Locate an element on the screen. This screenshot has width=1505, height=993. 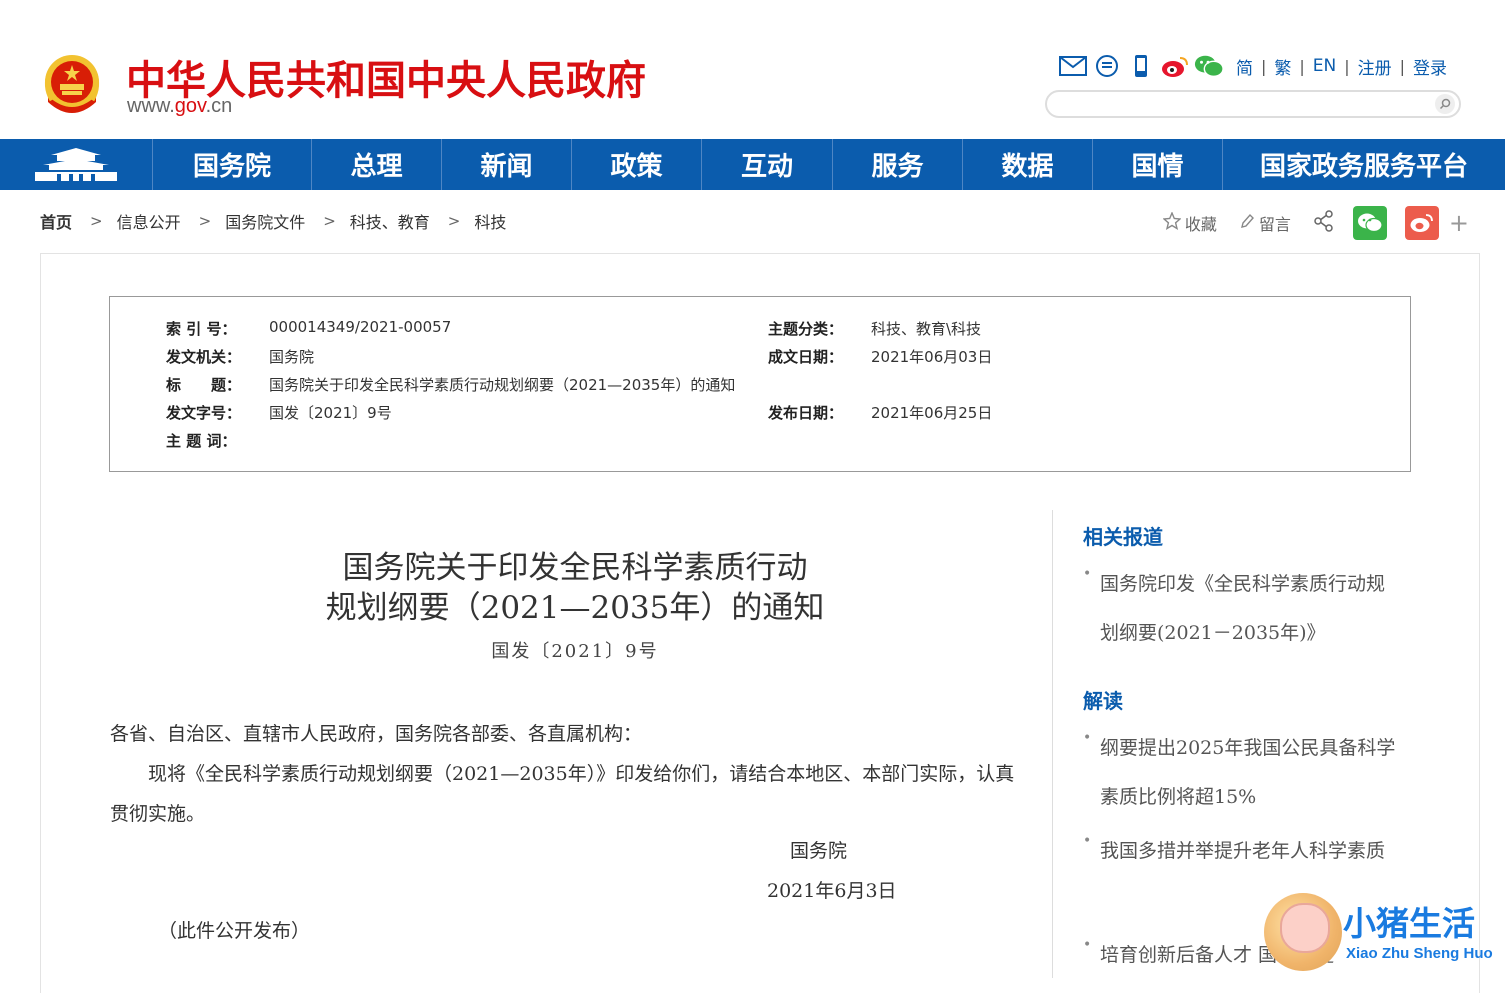
comment-button: 留言 is located at coordinates (1265, 223).